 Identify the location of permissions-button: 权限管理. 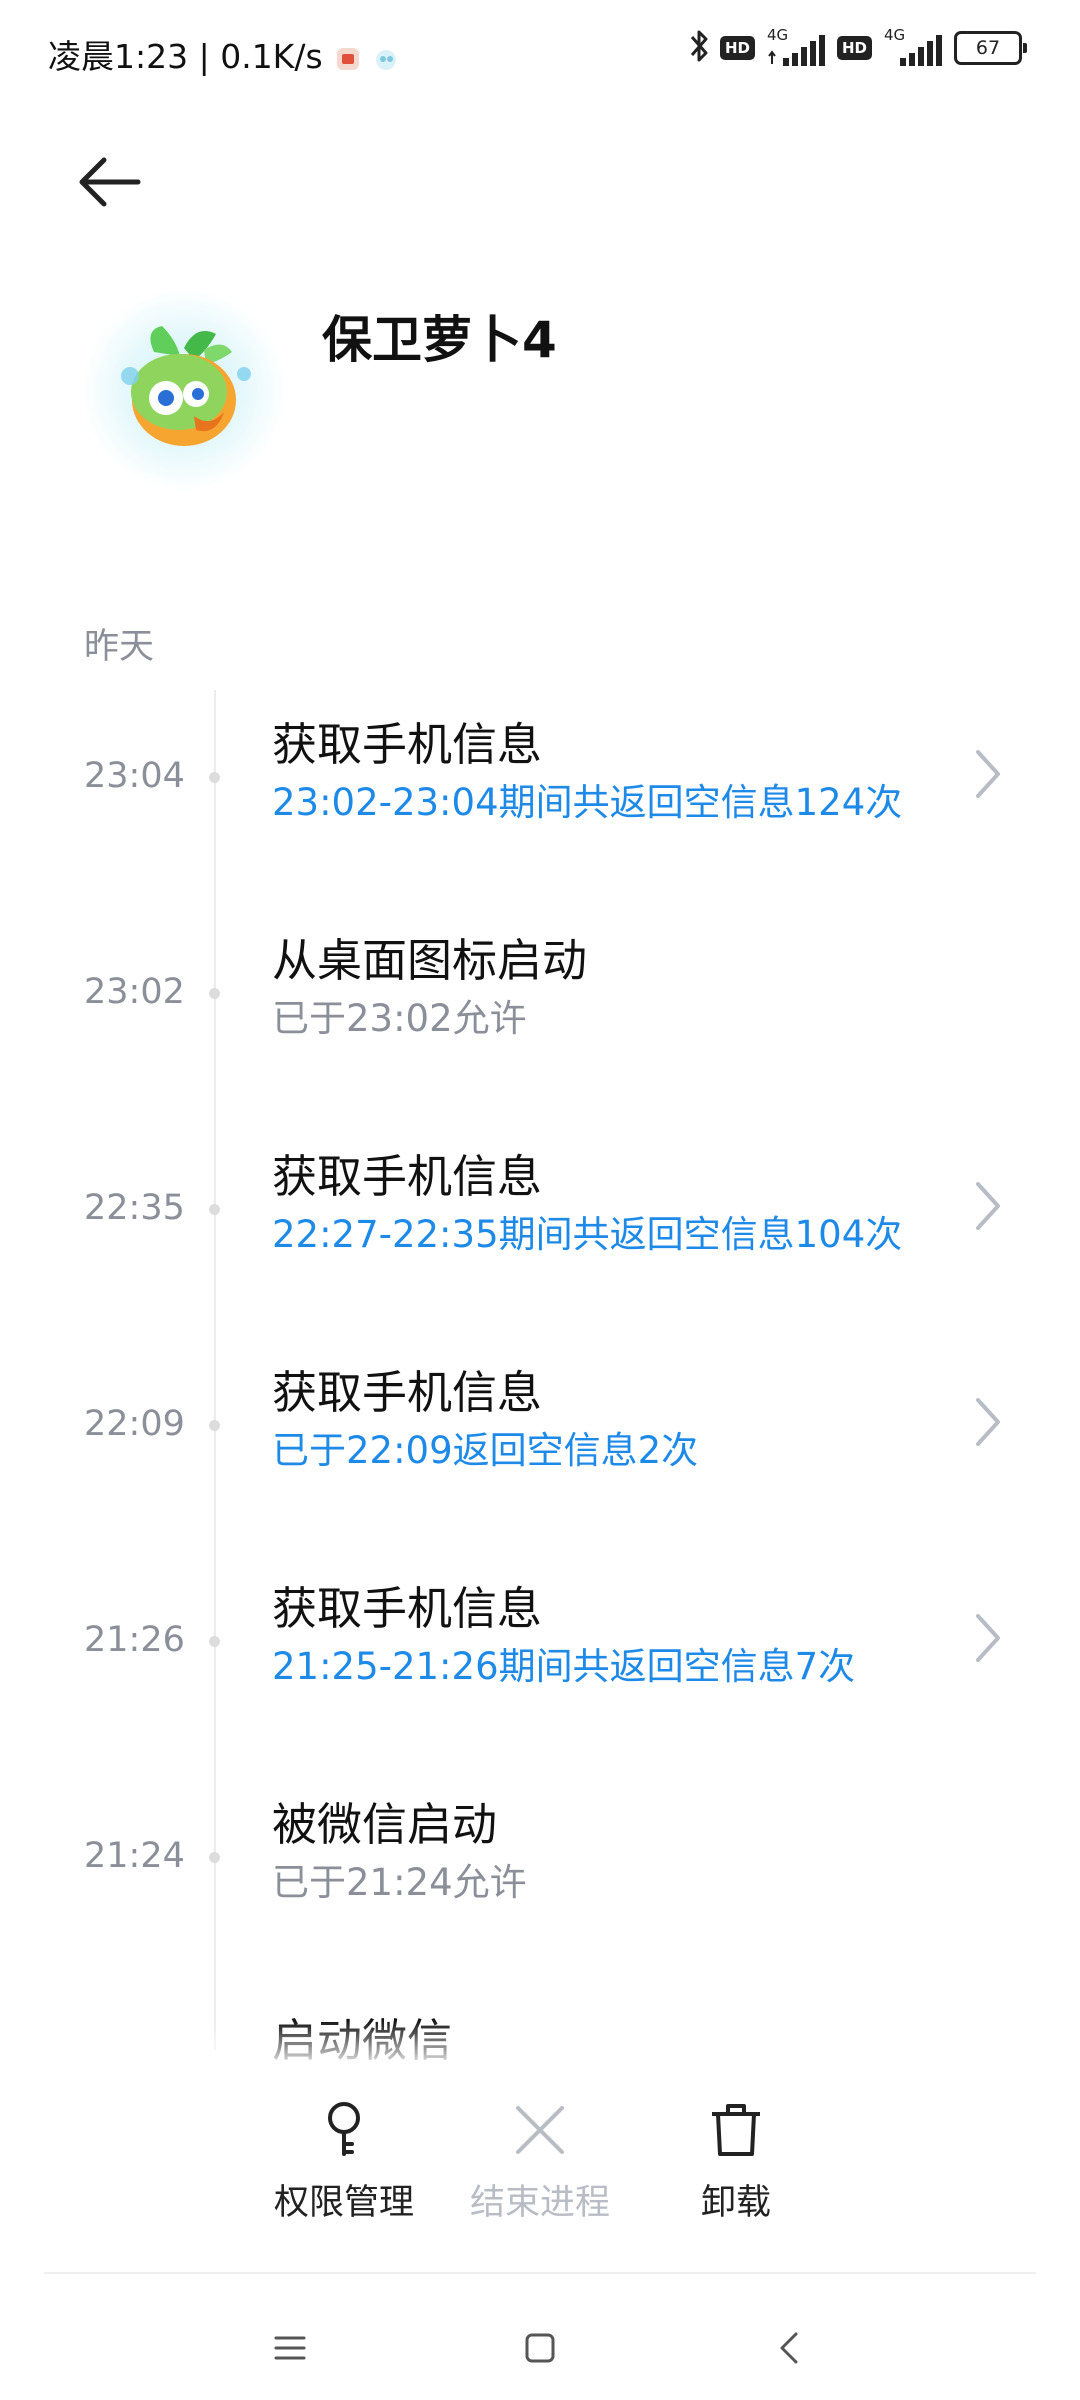
(344, 2162).